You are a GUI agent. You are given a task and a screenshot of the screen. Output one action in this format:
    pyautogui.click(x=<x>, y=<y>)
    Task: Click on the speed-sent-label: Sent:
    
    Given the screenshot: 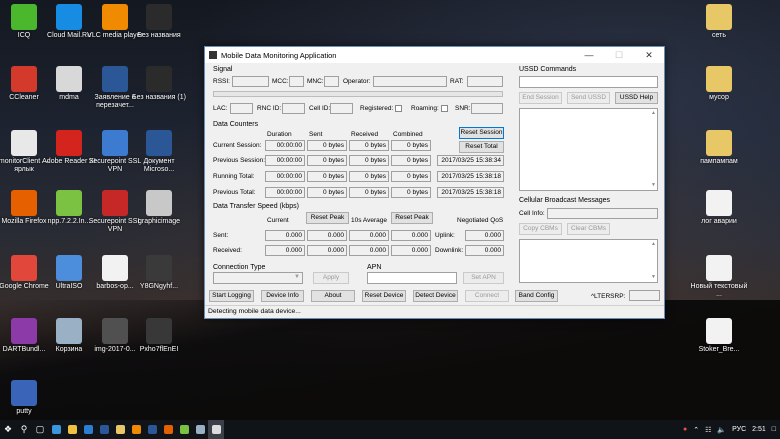 What is the action you would take?
    pyautogui.click(x=221, y=235)
    